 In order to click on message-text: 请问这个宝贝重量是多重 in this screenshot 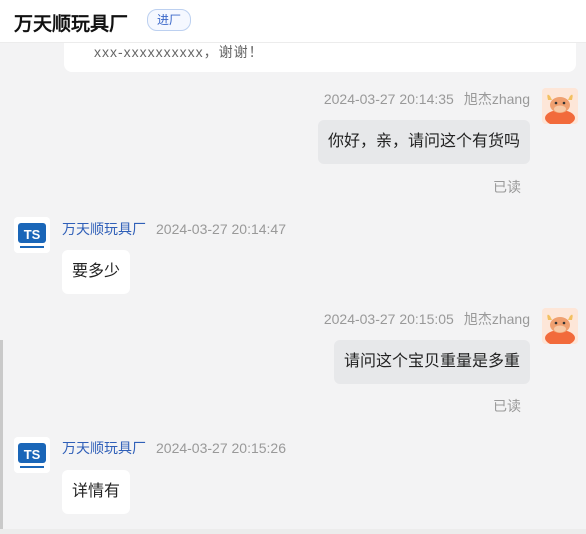, I will do `click(431, 361)`.